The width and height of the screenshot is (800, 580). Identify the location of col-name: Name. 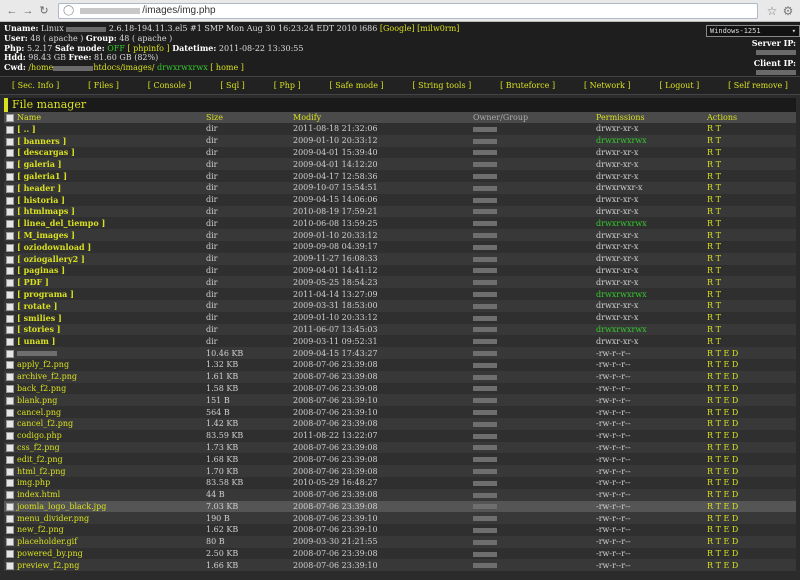
(104, 117).